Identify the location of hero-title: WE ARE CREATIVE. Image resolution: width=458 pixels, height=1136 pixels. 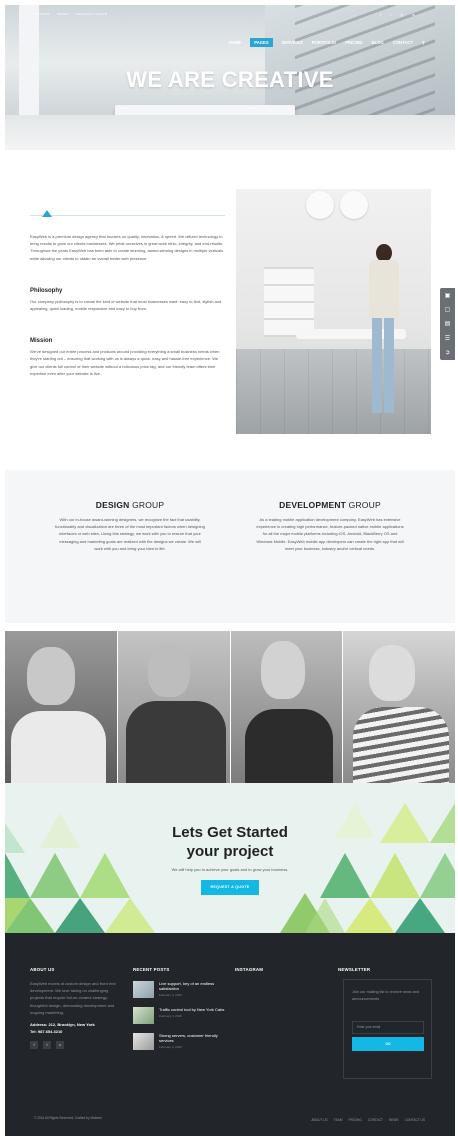
(230, 79).